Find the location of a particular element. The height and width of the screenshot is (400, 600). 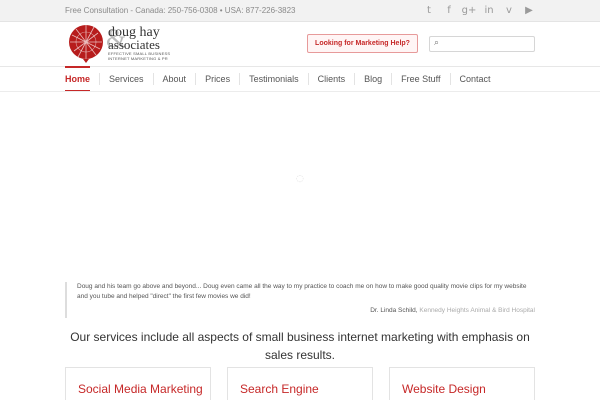

nav-item-contact: Contact is located at coordinates (475, 79).